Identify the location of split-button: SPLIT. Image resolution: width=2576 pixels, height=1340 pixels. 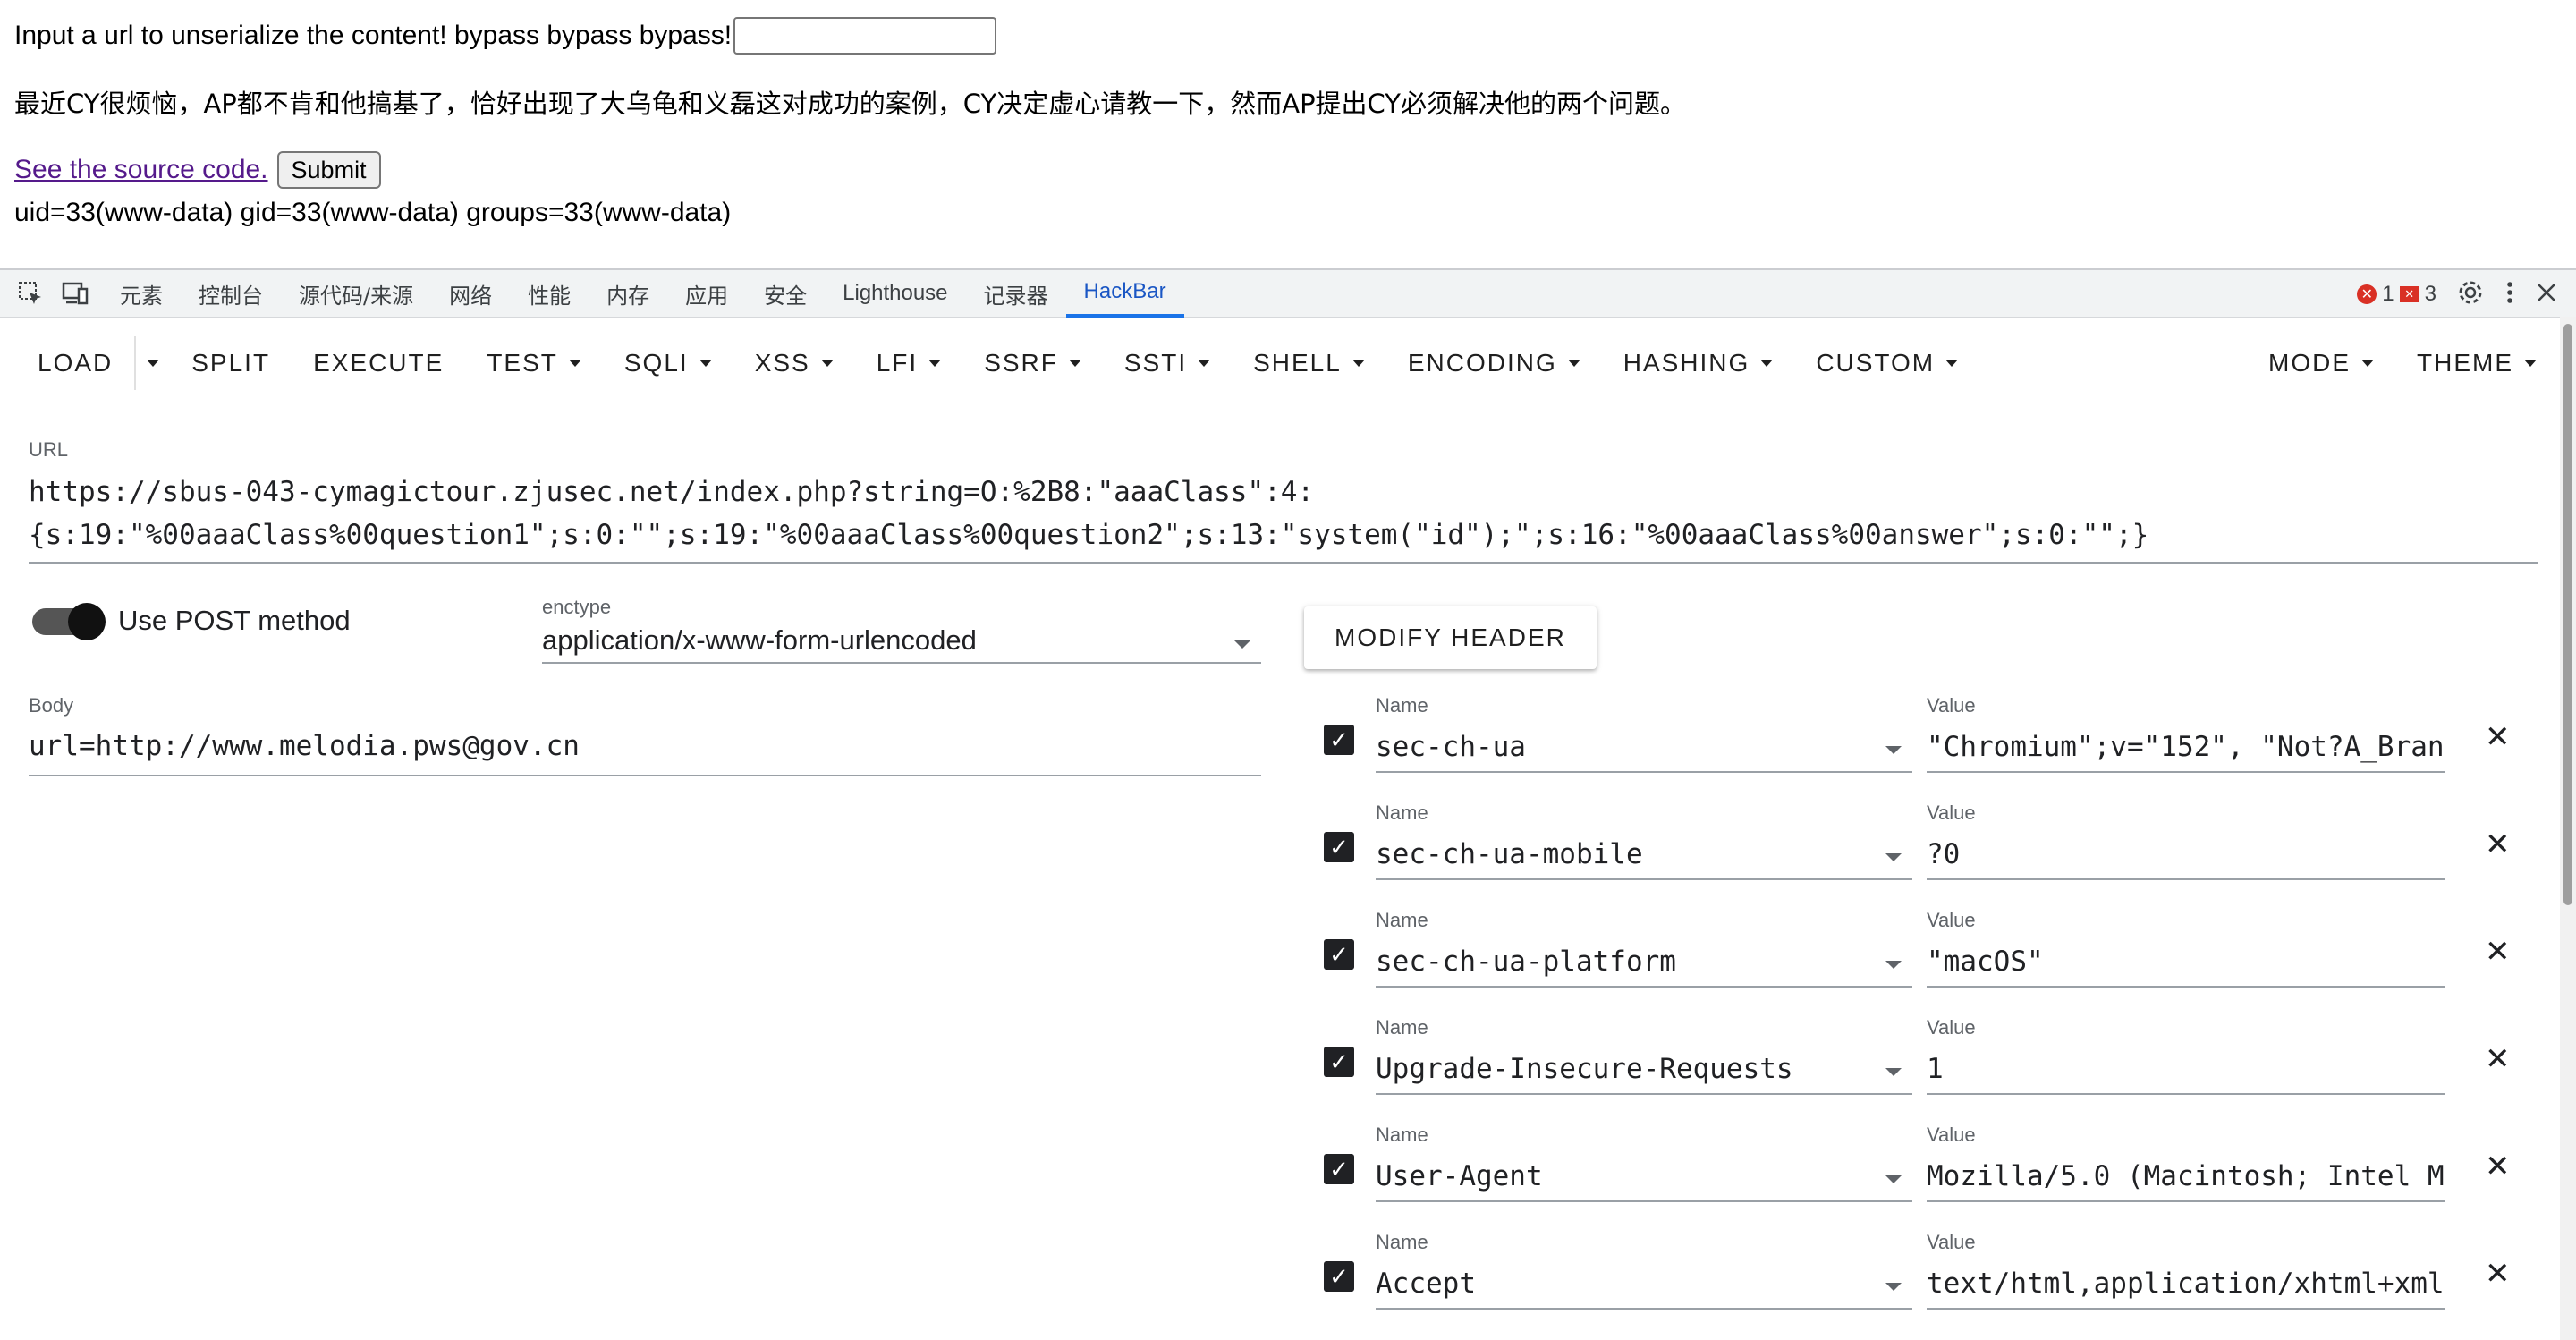
(231, 363).